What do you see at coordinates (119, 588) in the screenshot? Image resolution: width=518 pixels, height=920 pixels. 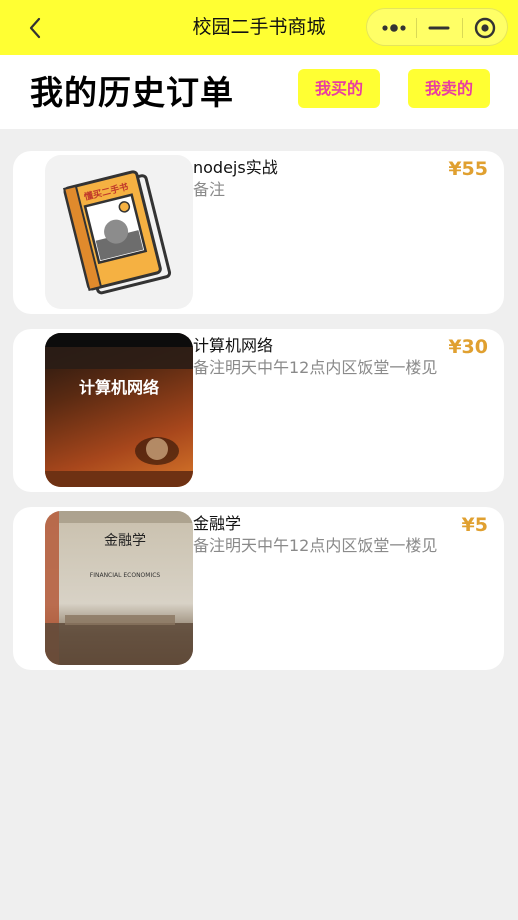 I see `book-photo-image: 金融学 FINANCIAL ECONOMICS` at bounding box center [119, 588].